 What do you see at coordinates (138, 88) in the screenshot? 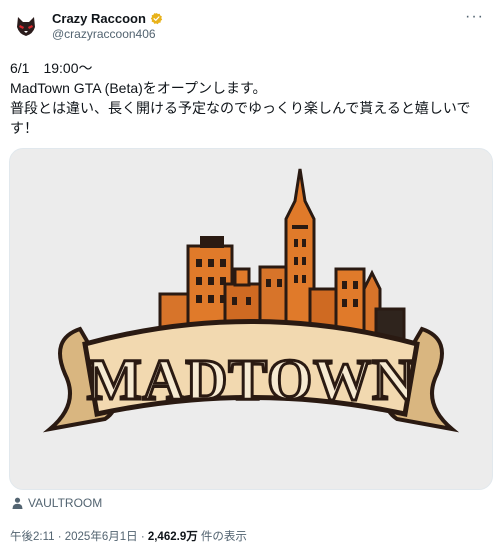
I see `tweet-line: MadTown GTA (Beta)をオープンします。` at bounding box center [138, 88].